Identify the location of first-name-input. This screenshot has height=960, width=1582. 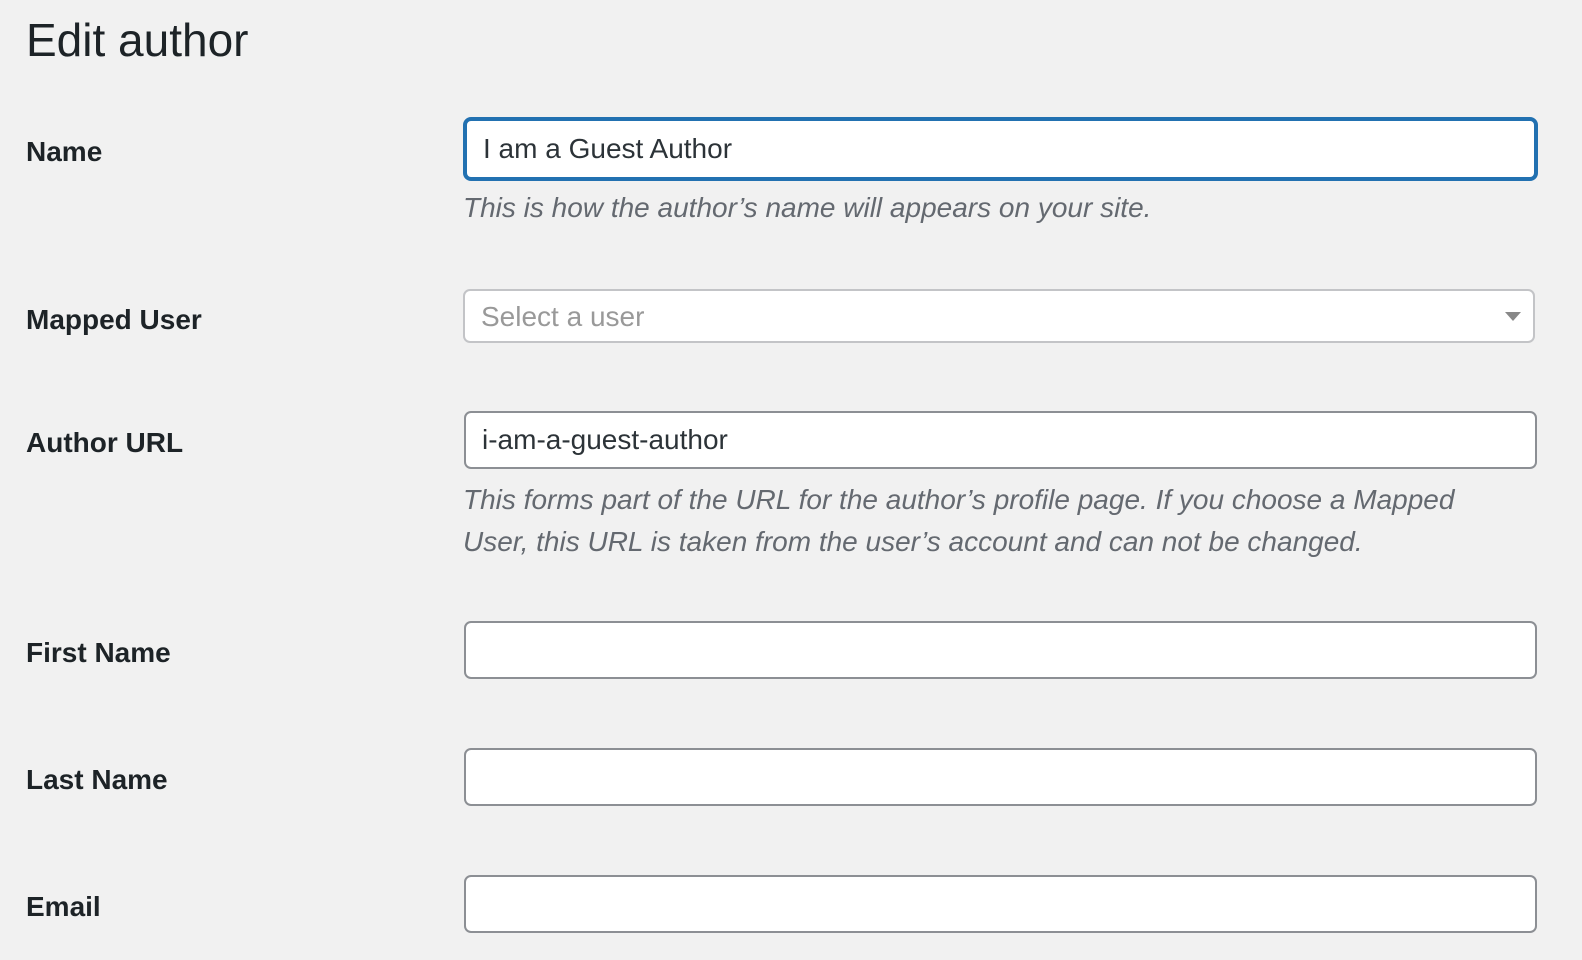
(1000, 650).